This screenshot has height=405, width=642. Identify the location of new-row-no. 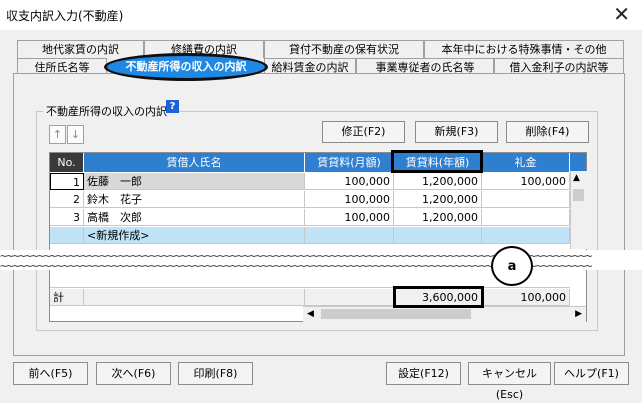
(67, 235).